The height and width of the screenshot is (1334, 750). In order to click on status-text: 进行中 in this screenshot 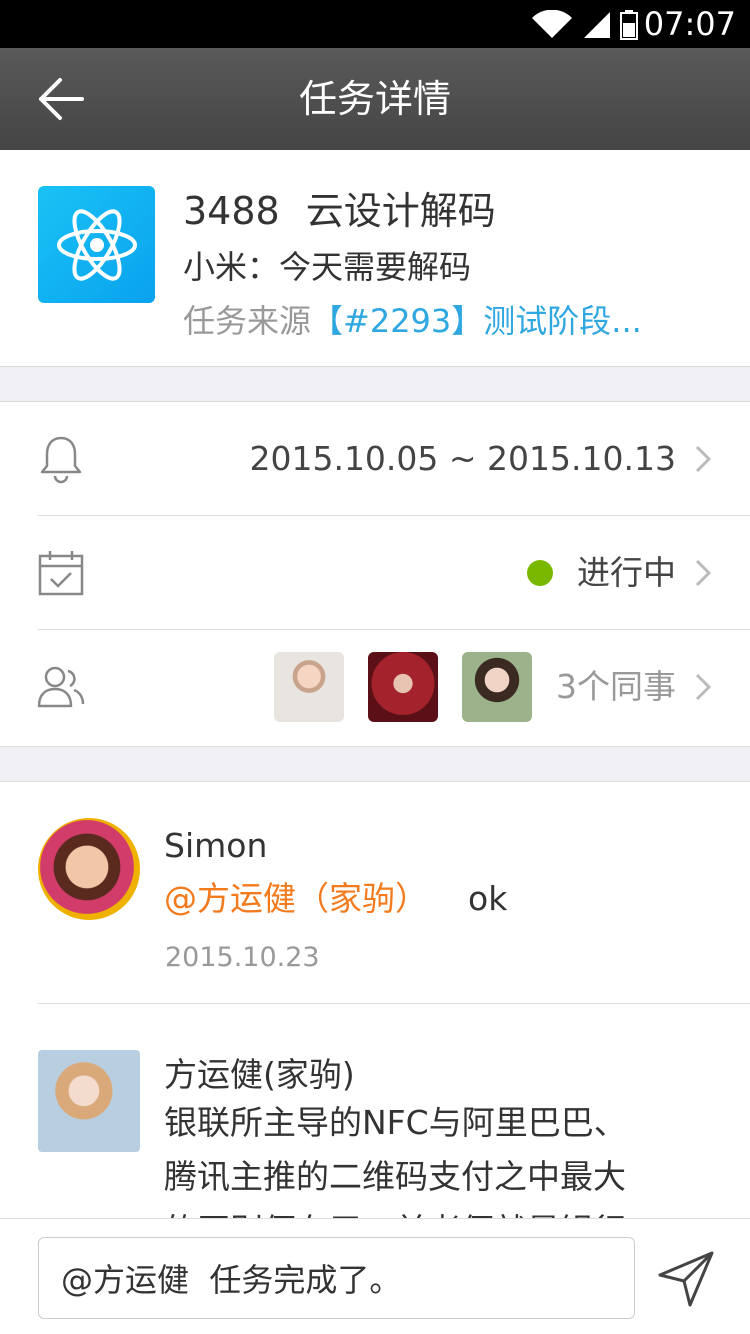, I will do `click(626, 572)`.